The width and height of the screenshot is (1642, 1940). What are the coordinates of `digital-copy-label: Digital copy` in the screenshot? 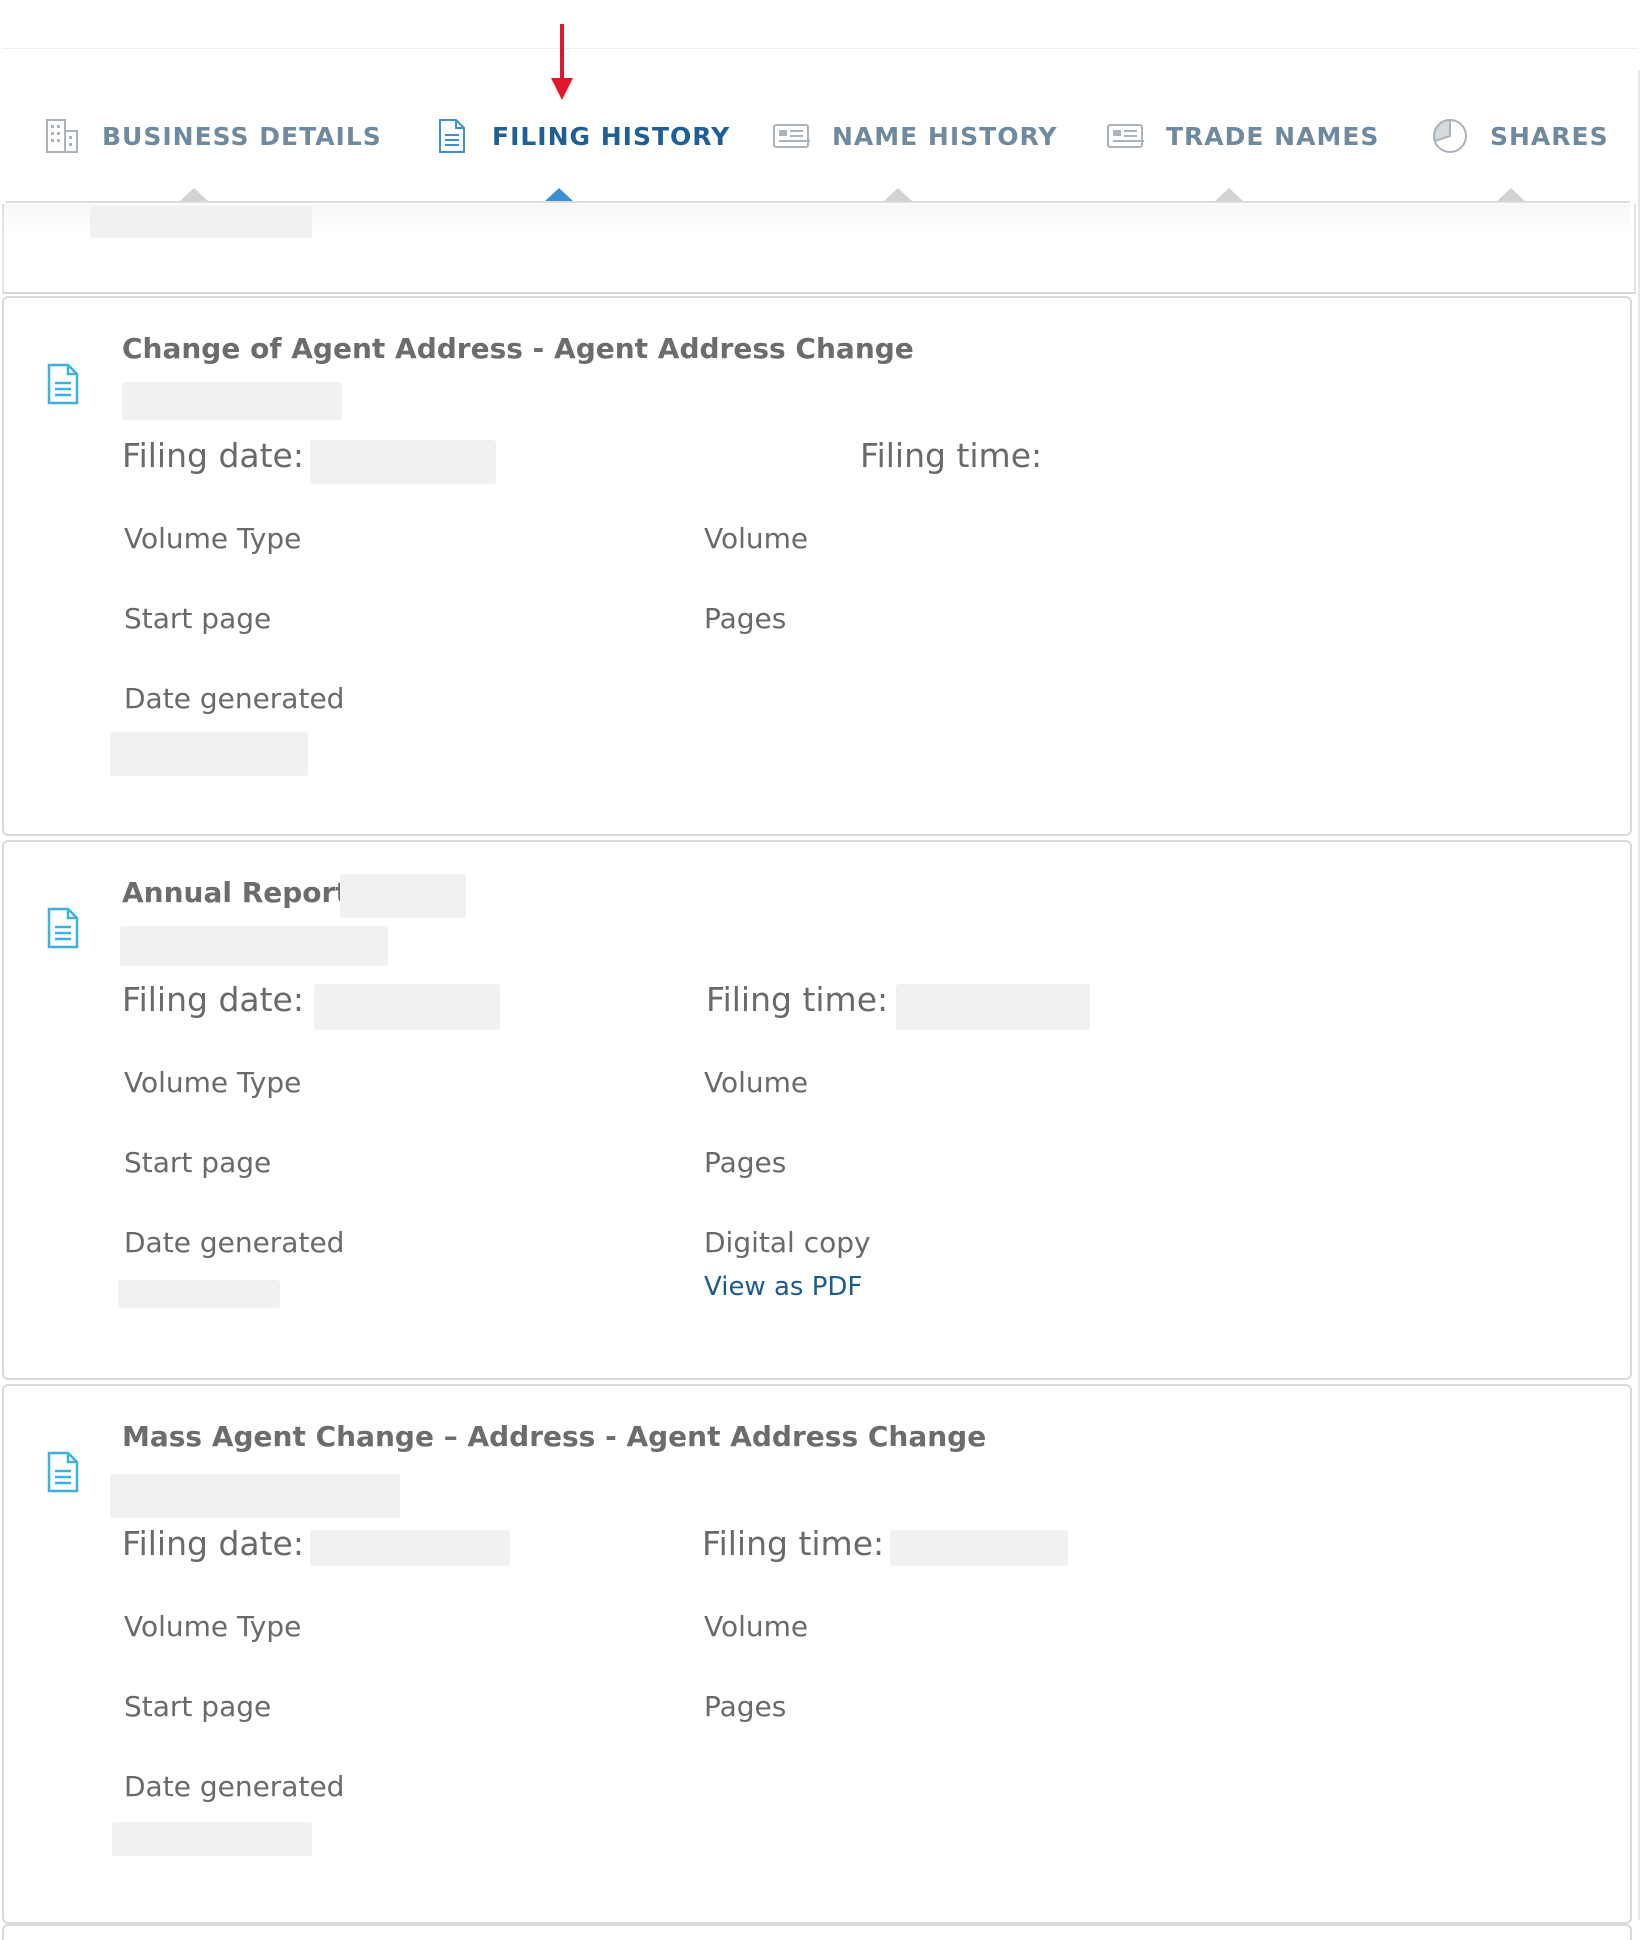 It's located at (787, 1242).